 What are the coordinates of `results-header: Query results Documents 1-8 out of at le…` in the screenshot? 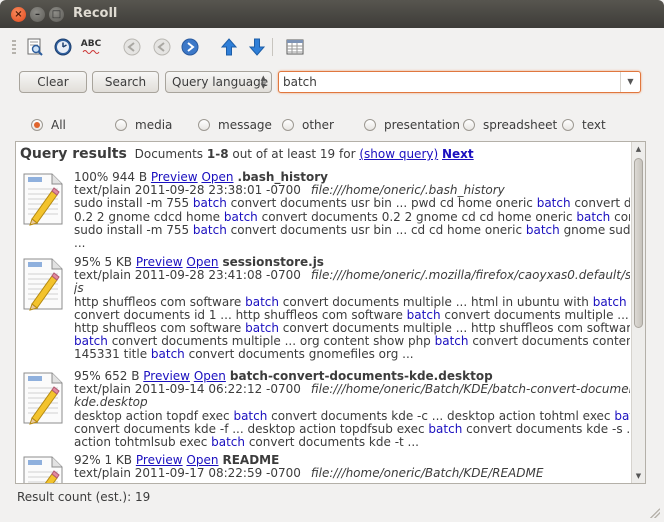 It's located at (247, 154).